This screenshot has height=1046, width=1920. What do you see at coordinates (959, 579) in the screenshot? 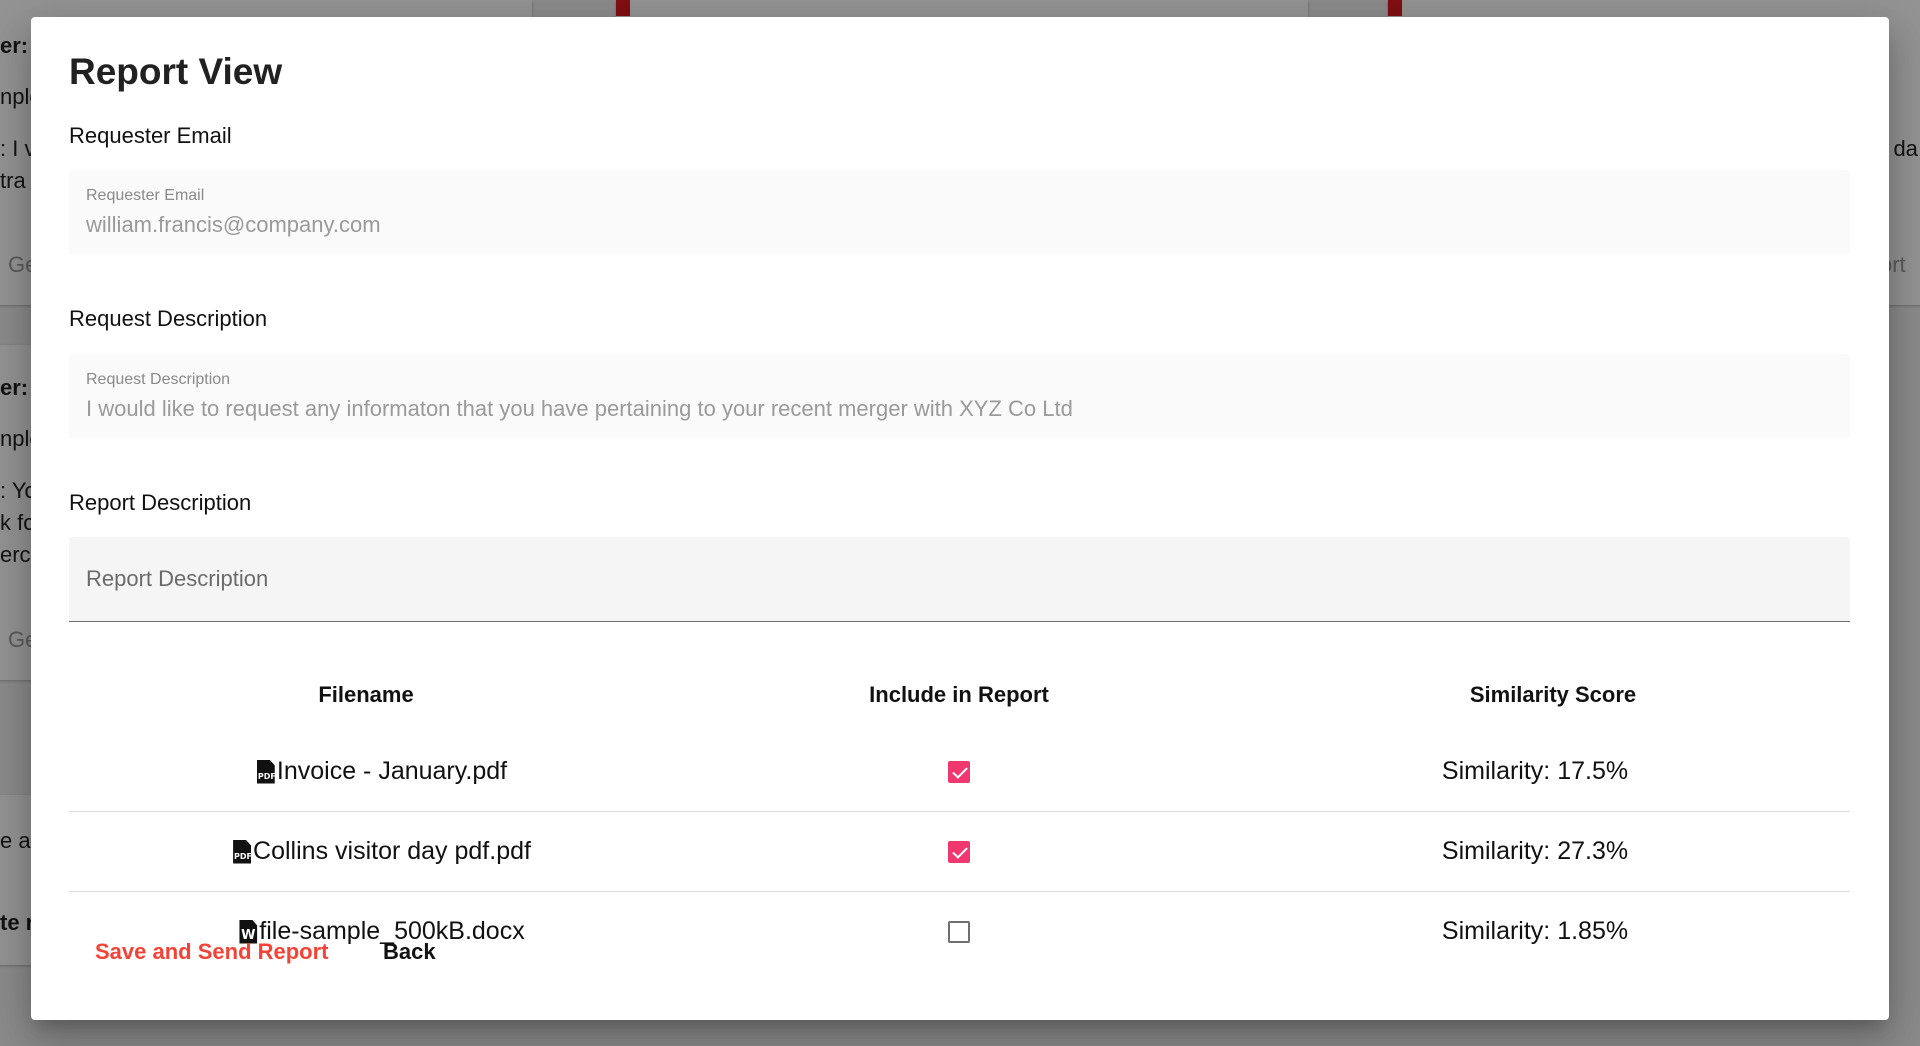
I see `report-description-input: Report Description` at bounding box center [959, 579].